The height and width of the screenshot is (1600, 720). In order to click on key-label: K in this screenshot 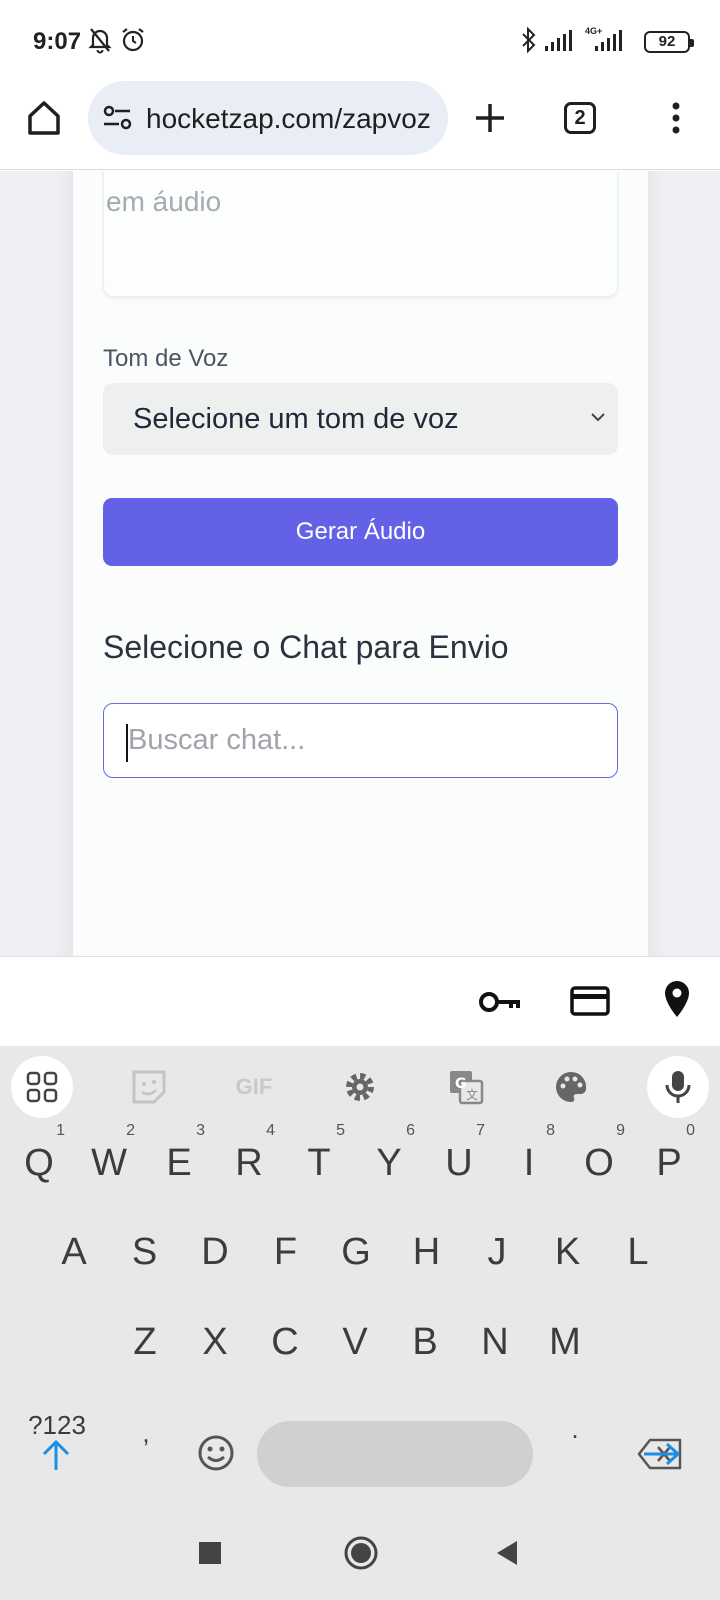, I will do `click(567, 1252)`.